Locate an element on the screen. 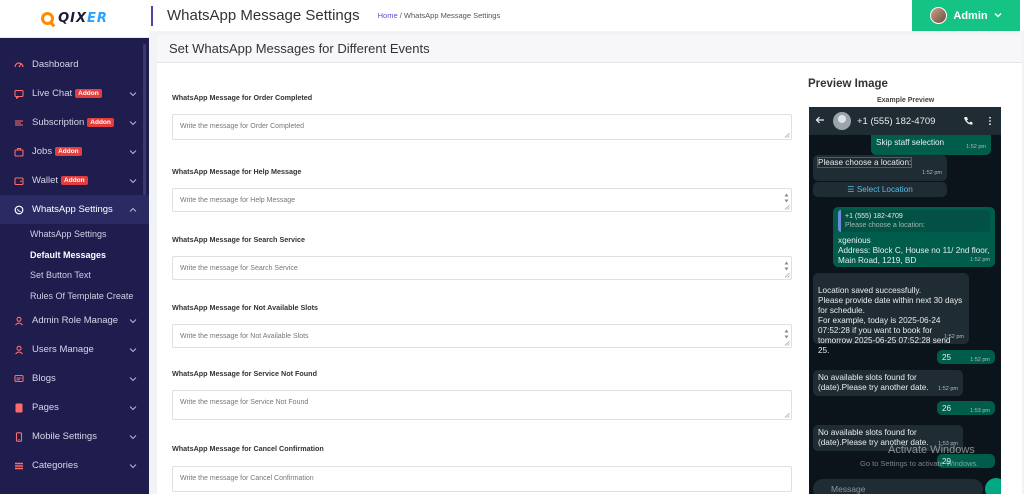 This screenshot has height=494, width=1024. sidebar-item-label: Dashboard is located at coordinates (55, 64).